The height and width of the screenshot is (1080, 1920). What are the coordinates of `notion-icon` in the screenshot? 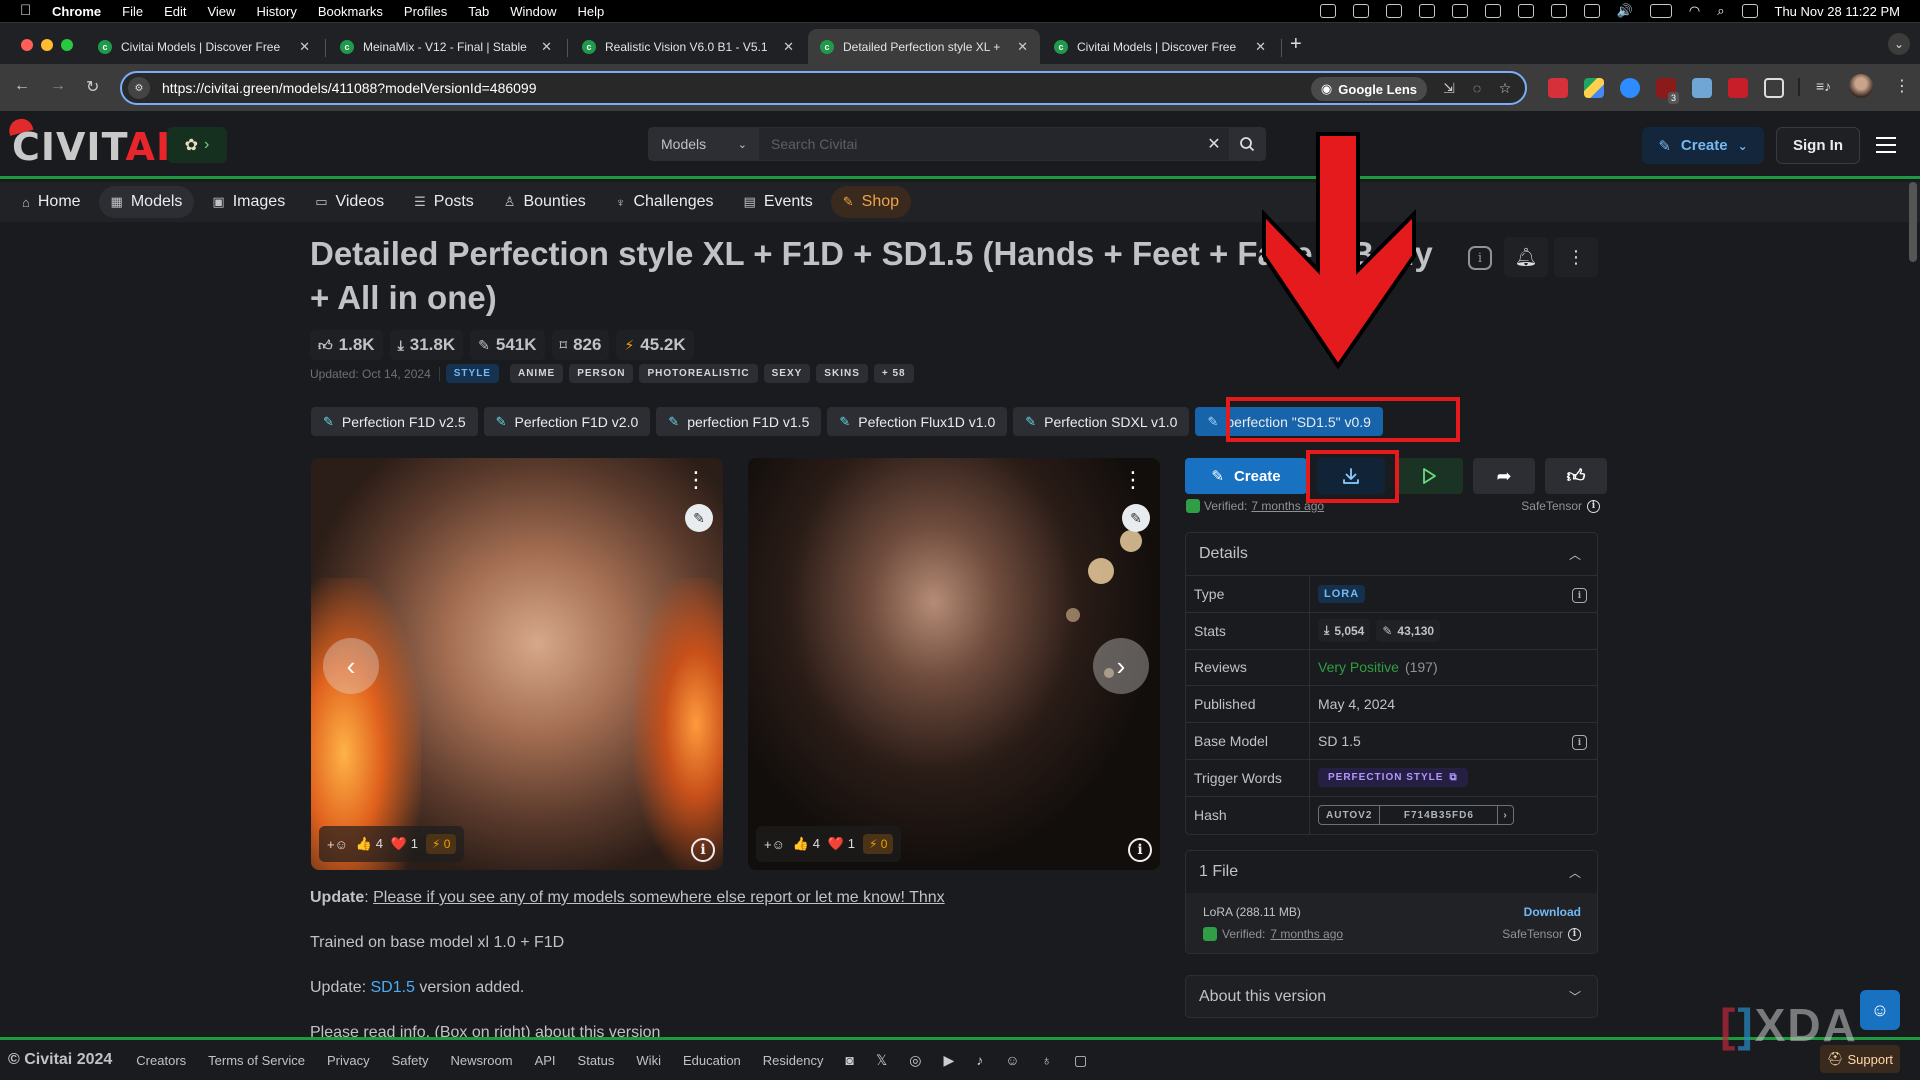 It's located at (1426, 11).